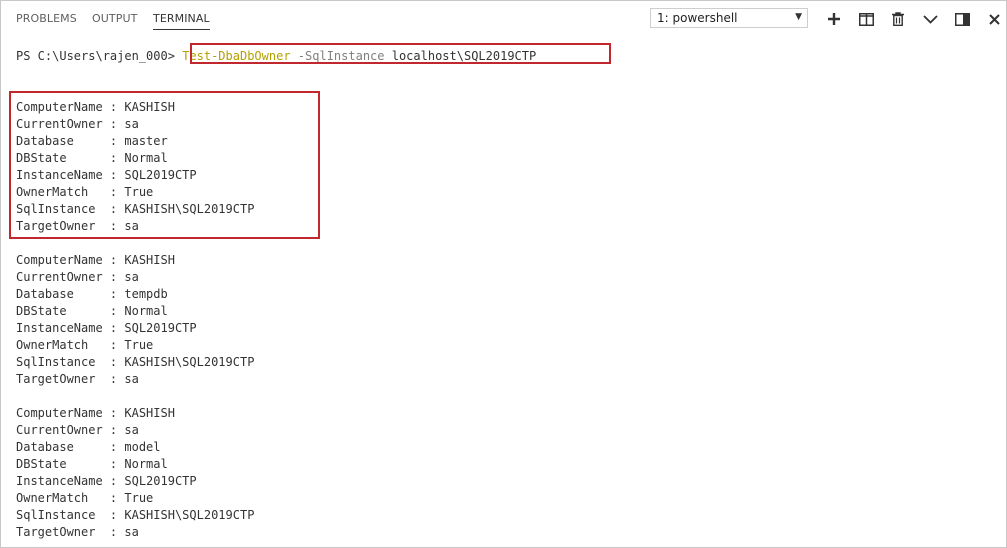  Describe the element at coordinates (88, 447) in the screenshot. I see `result-line: Database : model` at that location.